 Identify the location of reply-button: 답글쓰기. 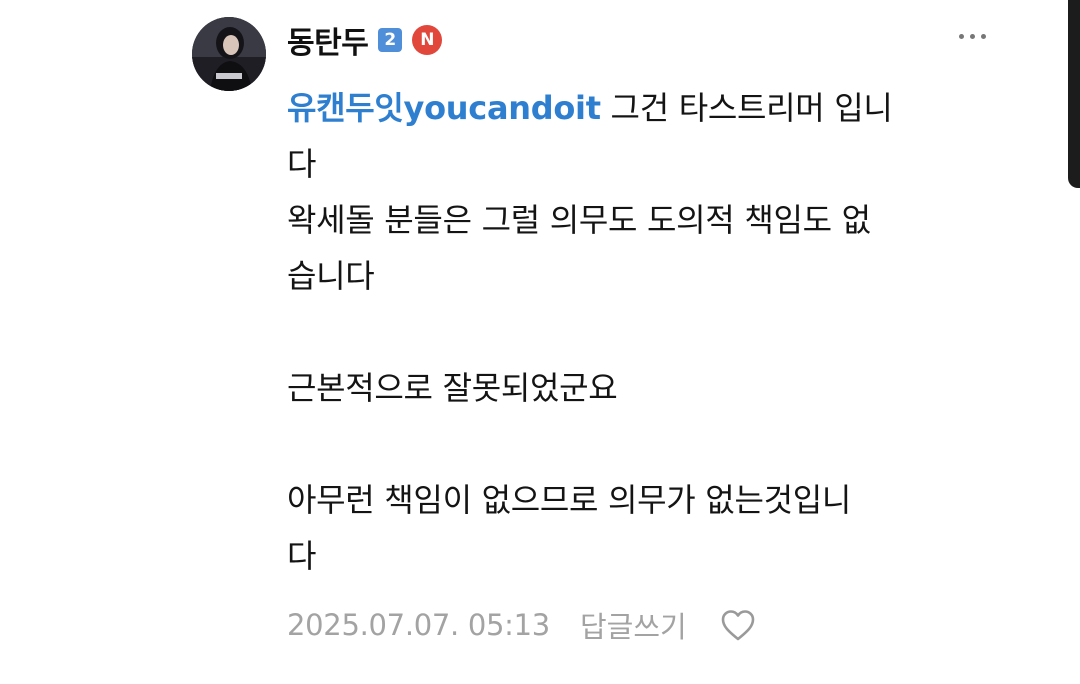
(633, 625).